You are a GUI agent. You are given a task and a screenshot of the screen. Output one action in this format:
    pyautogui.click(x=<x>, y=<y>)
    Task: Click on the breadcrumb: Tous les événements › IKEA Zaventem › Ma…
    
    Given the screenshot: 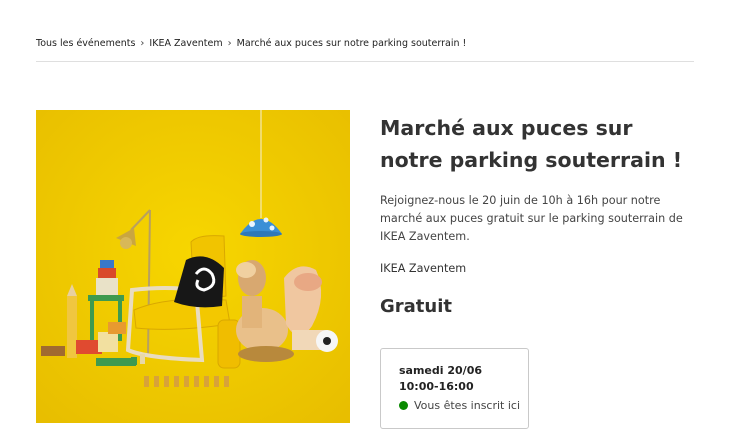 What is the action you would take?
    pyautogui.click(x=251, y=43)
    